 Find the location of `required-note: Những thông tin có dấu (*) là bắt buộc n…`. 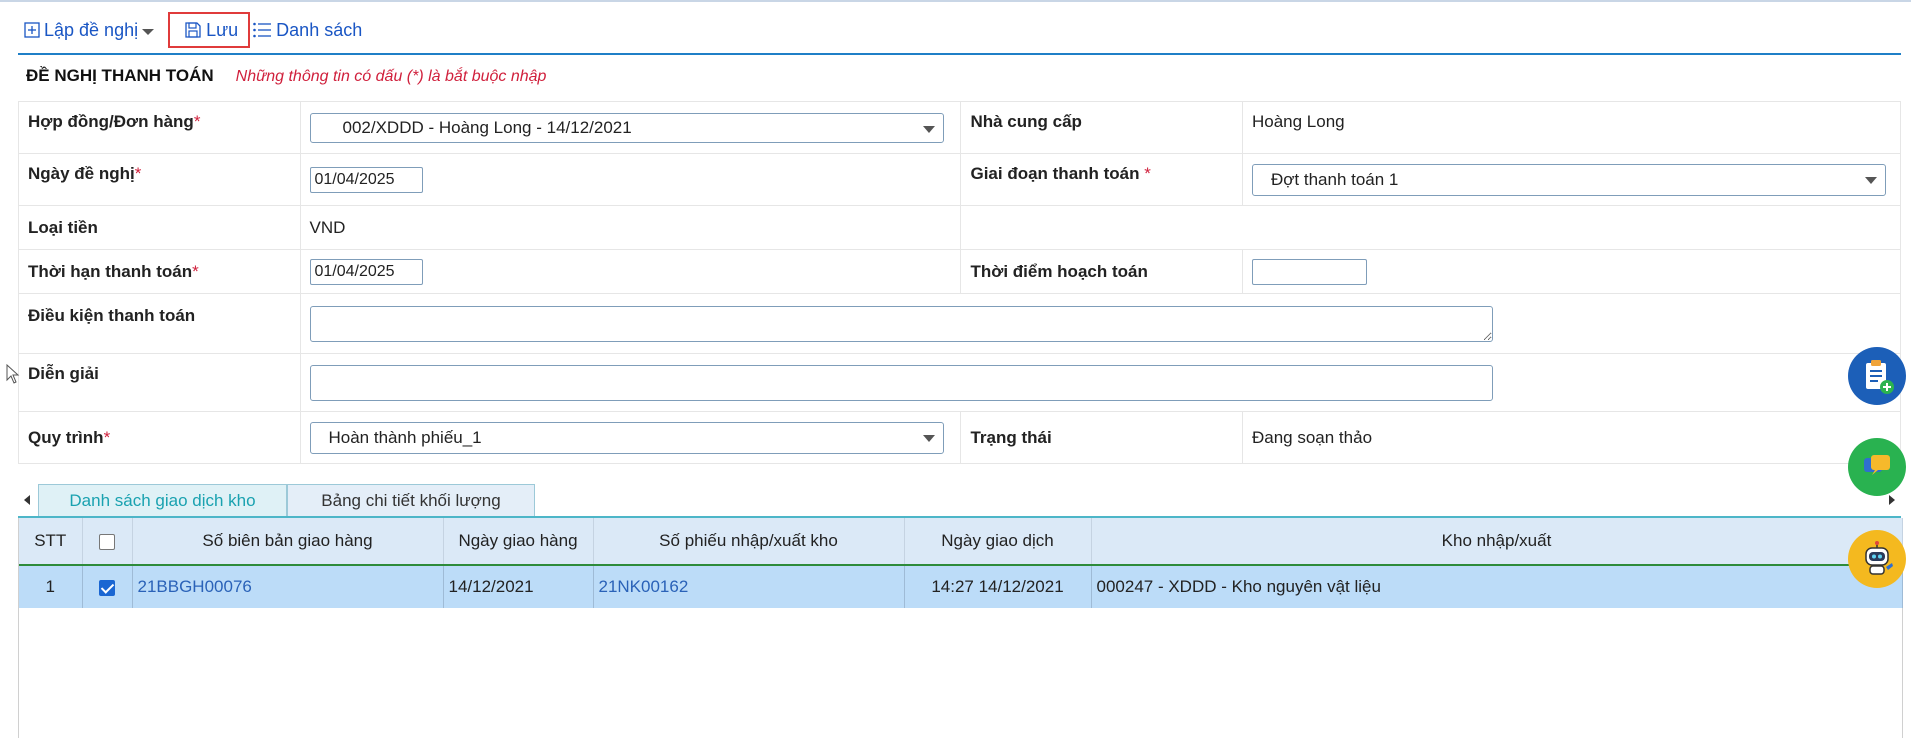

required-note: Những thông tin có dấu (*) là bắt buộc n… is located at coordinates (391, 76).